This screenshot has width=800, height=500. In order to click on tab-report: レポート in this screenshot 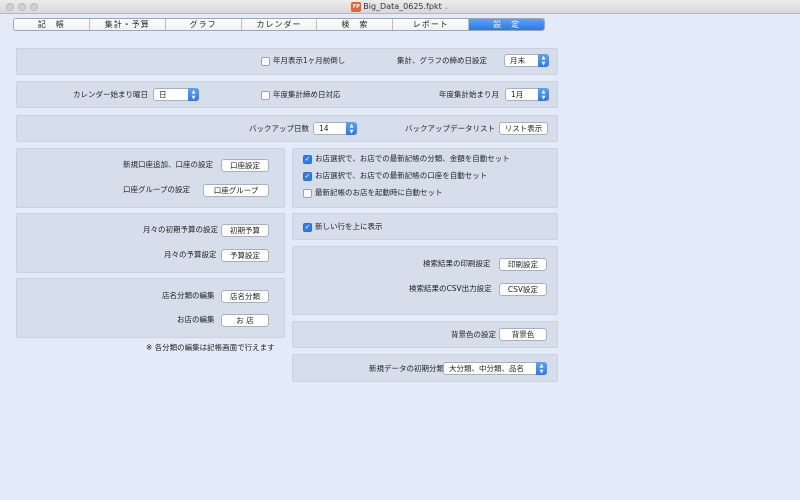, I will do `click(431, 24)`.